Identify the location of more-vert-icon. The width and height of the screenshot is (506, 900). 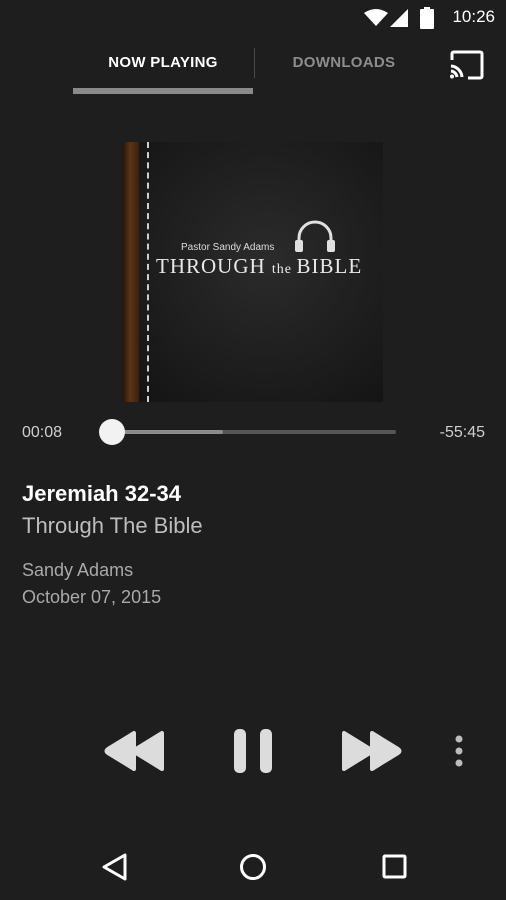
(459, 751).